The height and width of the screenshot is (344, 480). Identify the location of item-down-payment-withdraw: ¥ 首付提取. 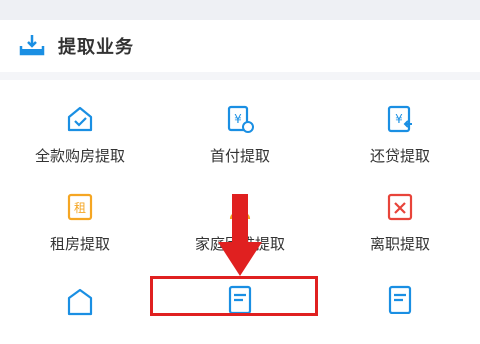
(240, 124).